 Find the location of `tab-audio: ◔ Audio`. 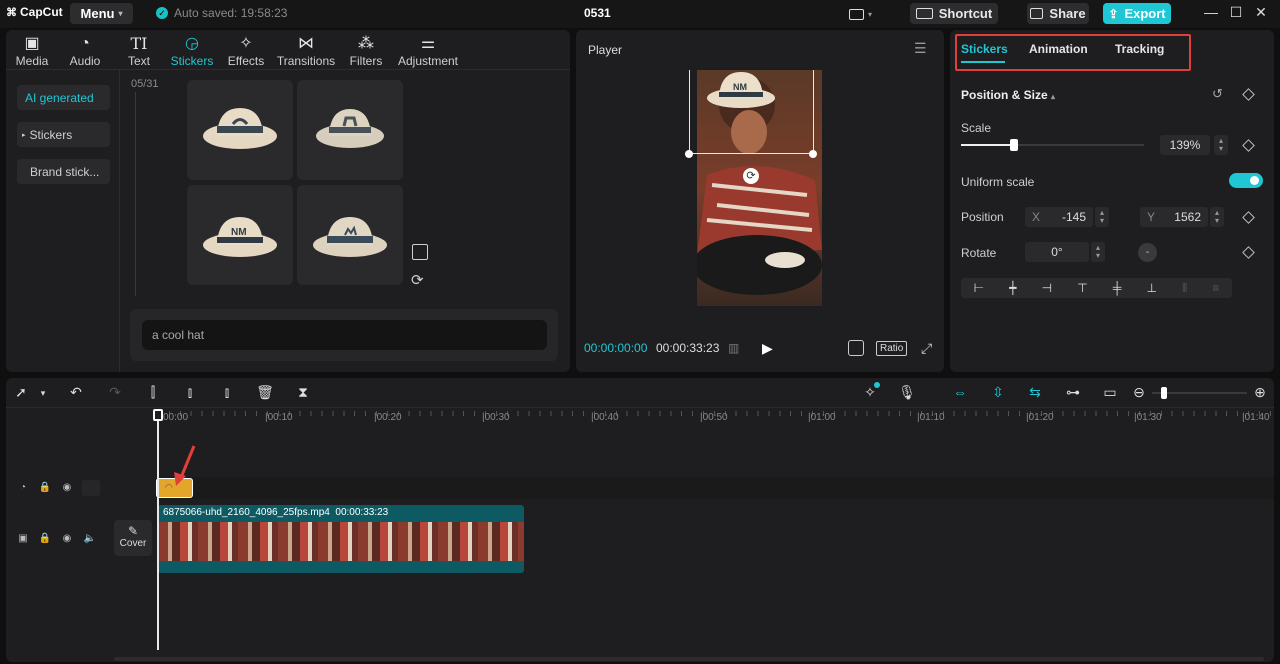

tab-audio: ◔ Audio is located at coordinates (85, 51).